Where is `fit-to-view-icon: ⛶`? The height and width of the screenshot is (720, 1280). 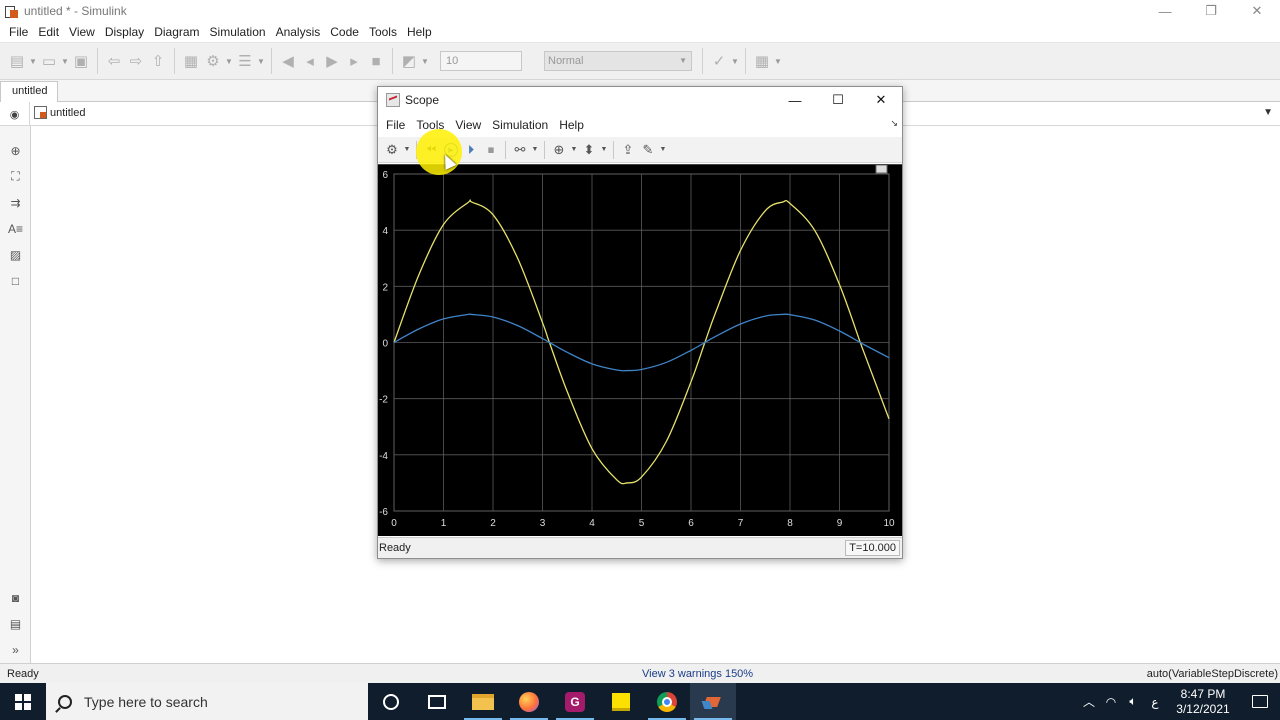
fit-to-view-icon: ⛶ is located at coordinates (15, 176).